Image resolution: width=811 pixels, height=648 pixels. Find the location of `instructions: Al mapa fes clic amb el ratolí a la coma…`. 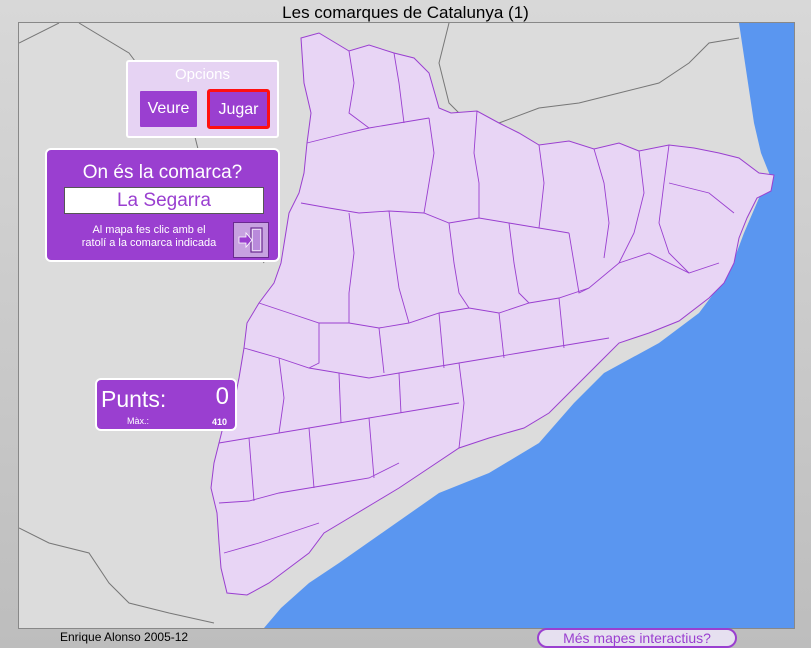

instructions: Al mapa fes clic amb el ratolí a la coma… is located at coordinates (149, 237).